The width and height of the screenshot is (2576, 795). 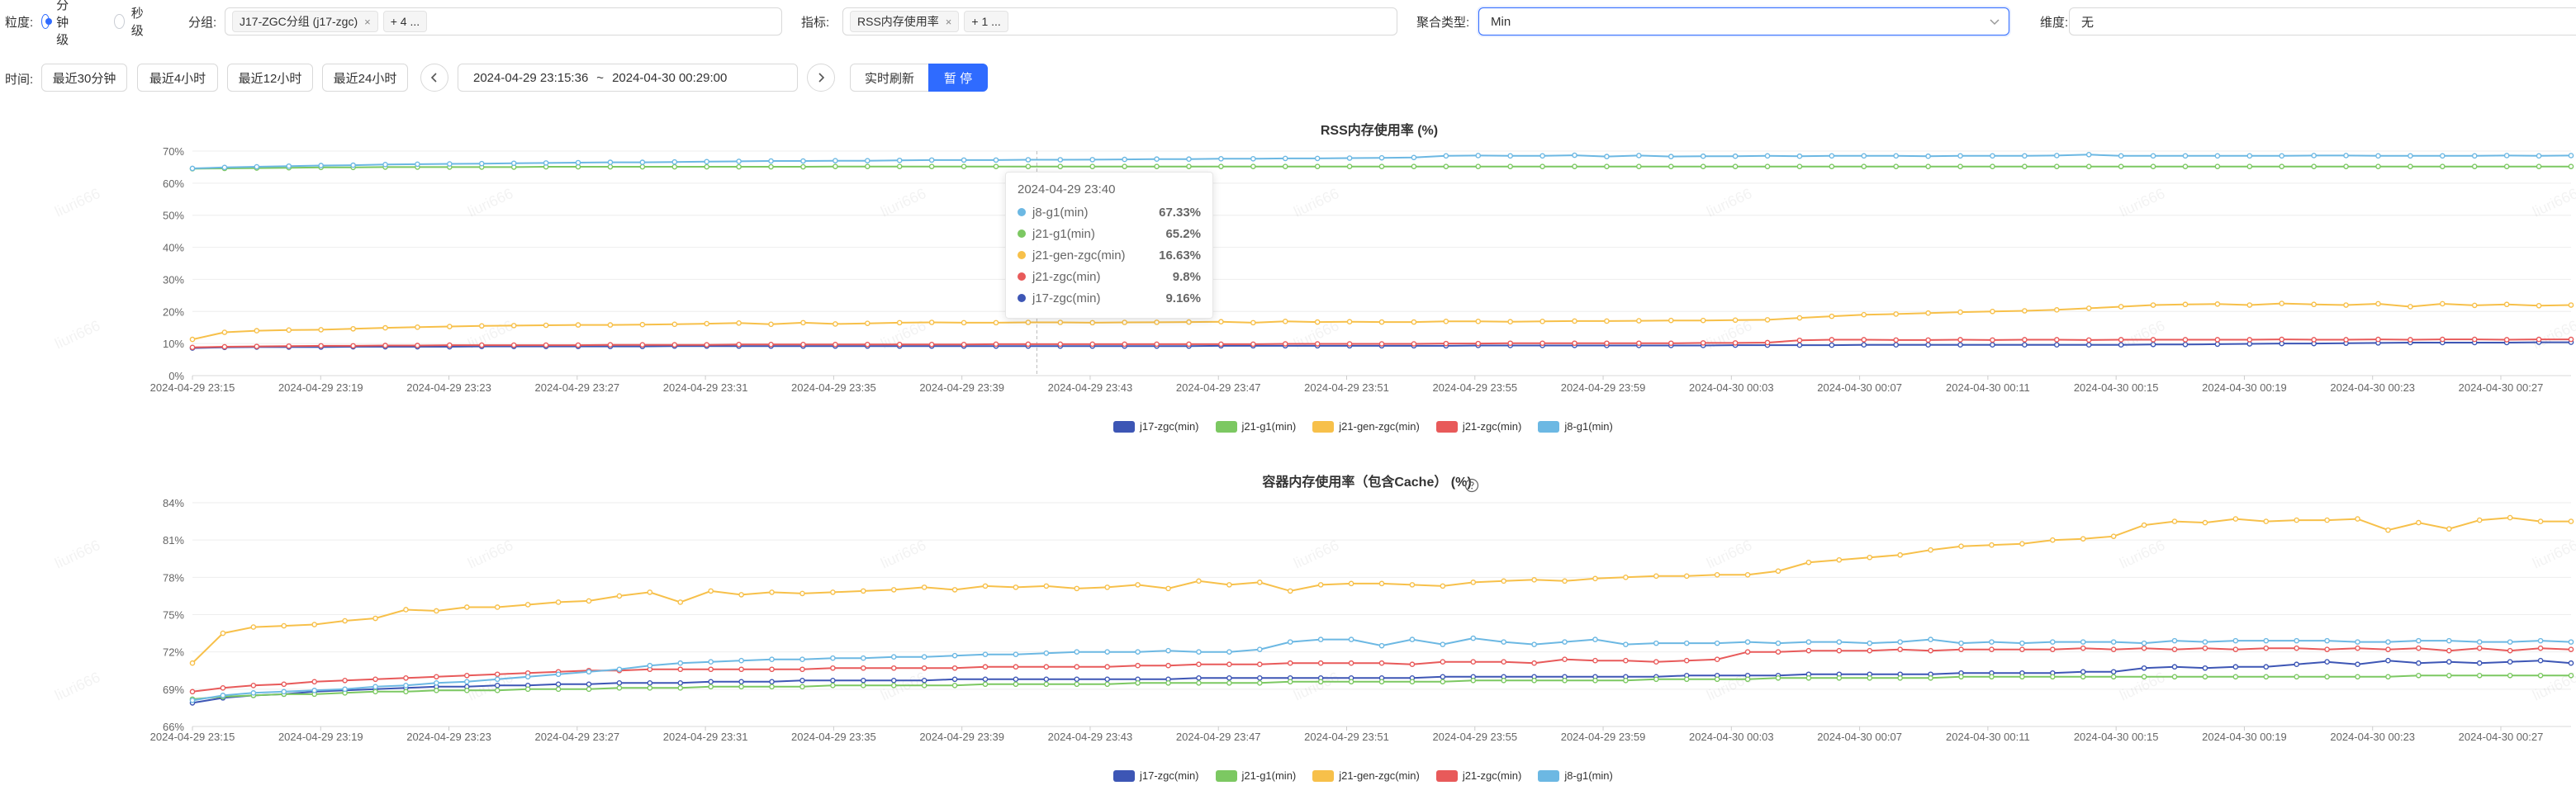 What do you see at coordinates (577, 737) in the screenshot?
I see `x-tick-label: 2024-04-29 23:27` at bounding box center [577, 737].